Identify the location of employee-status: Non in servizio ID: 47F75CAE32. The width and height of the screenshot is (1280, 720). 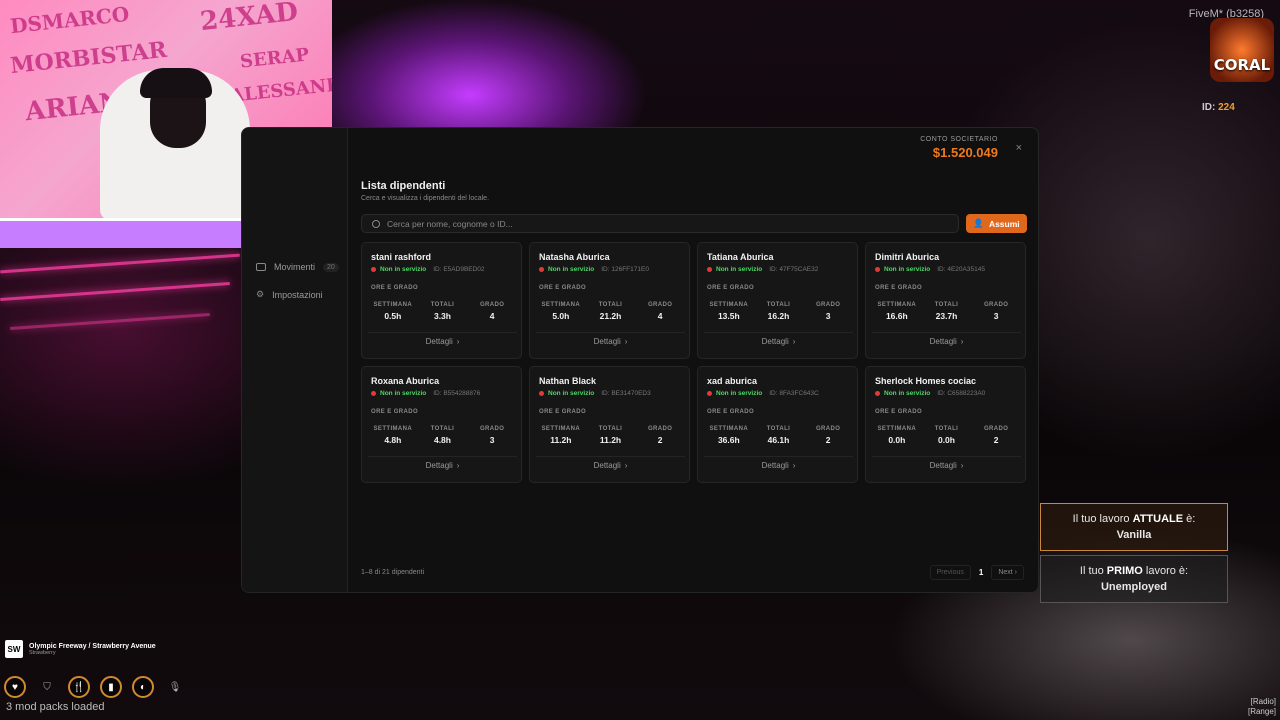
(762, 269).